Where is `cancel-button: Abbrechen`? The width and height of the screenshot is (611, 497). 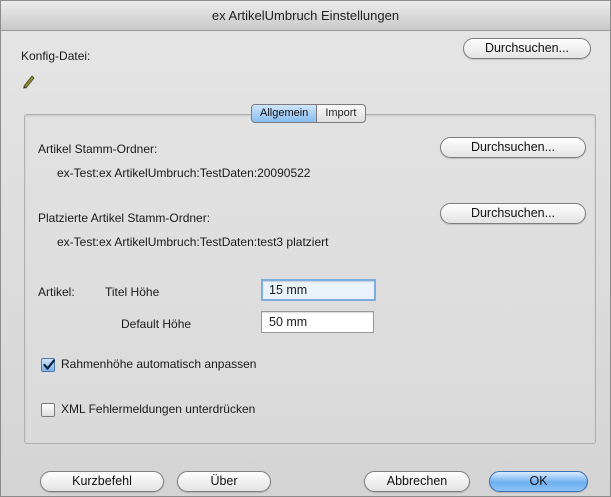
cancel-button: Abbrechen is located at coordinates (417, 481).